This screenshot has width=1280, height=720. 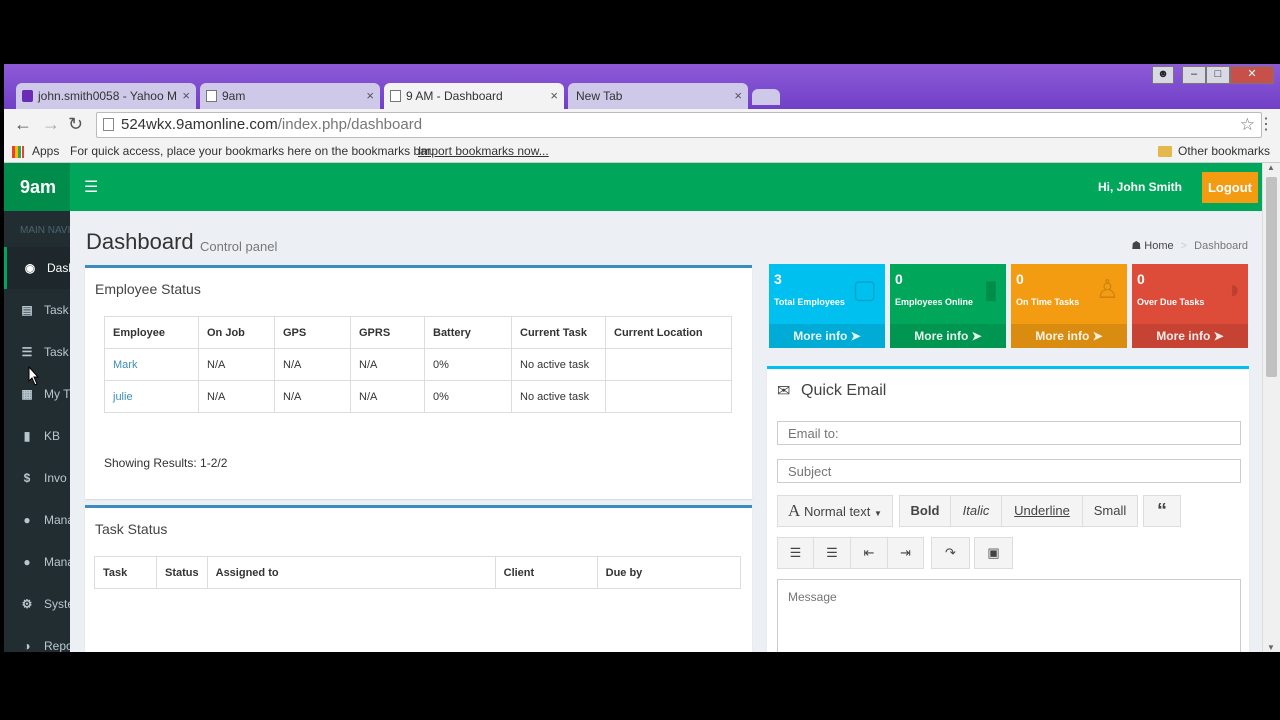 What do you see at coordinates (1110, 511) in the screenshot?
I see `small-button: Small` at bounding box center [1110, 511].